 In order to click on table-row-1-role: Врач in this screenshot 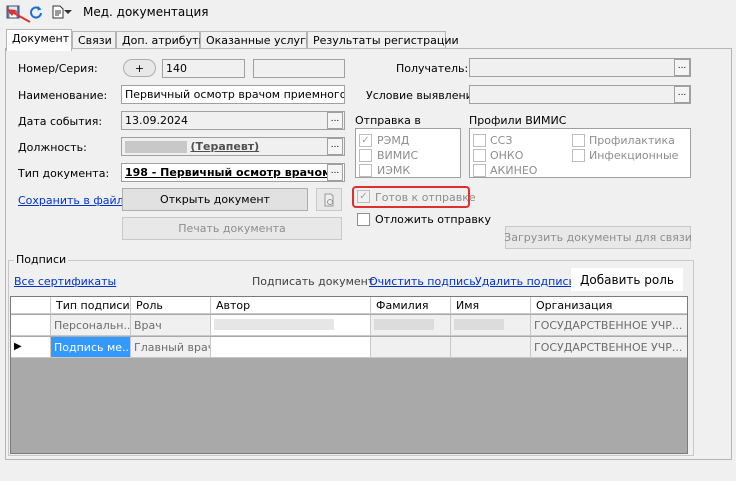, I will do `click(171, 325)`.